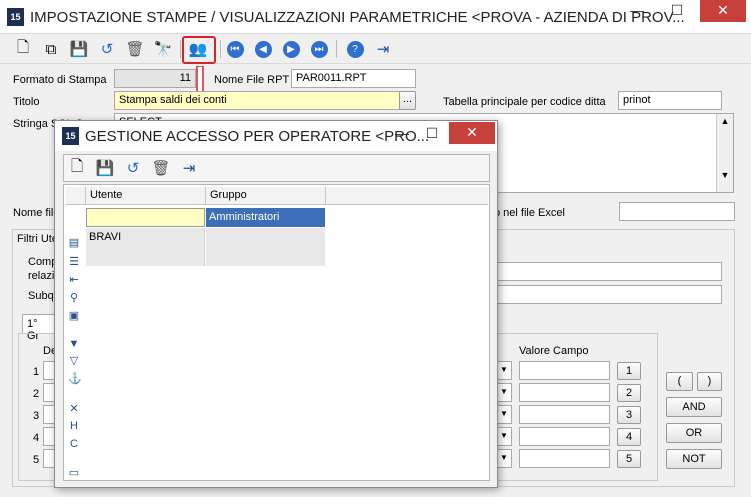 The height and width of the screenshot is (497, 751). What do you see at coordinates (257, 100) in the screenshot?
I see `titolo-field: Stampa saldi dei conti` at bounding box center [257, 100].